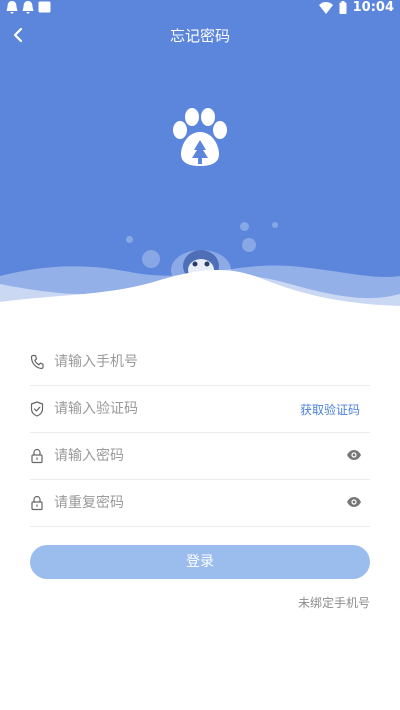  What do you see at coordinates (373, 7) in the screenshot?
I see `status-time: 10:04` at bounding box center [373, 7].